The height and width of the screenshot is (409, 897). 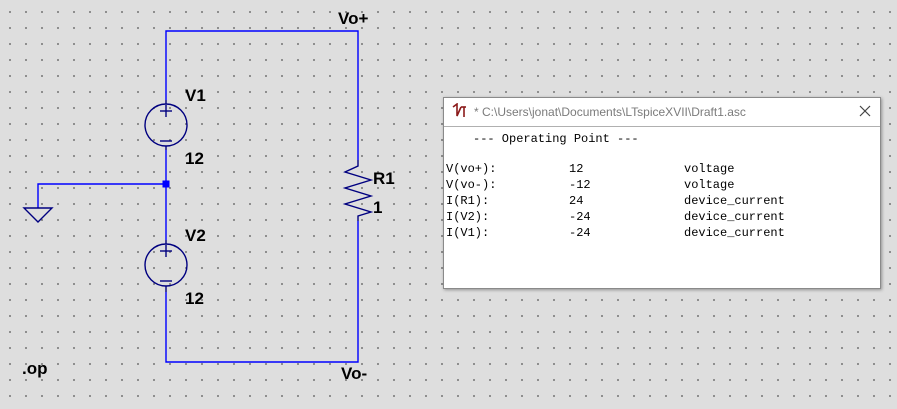 I want to click on close-icon, so click(x=865, y=111).